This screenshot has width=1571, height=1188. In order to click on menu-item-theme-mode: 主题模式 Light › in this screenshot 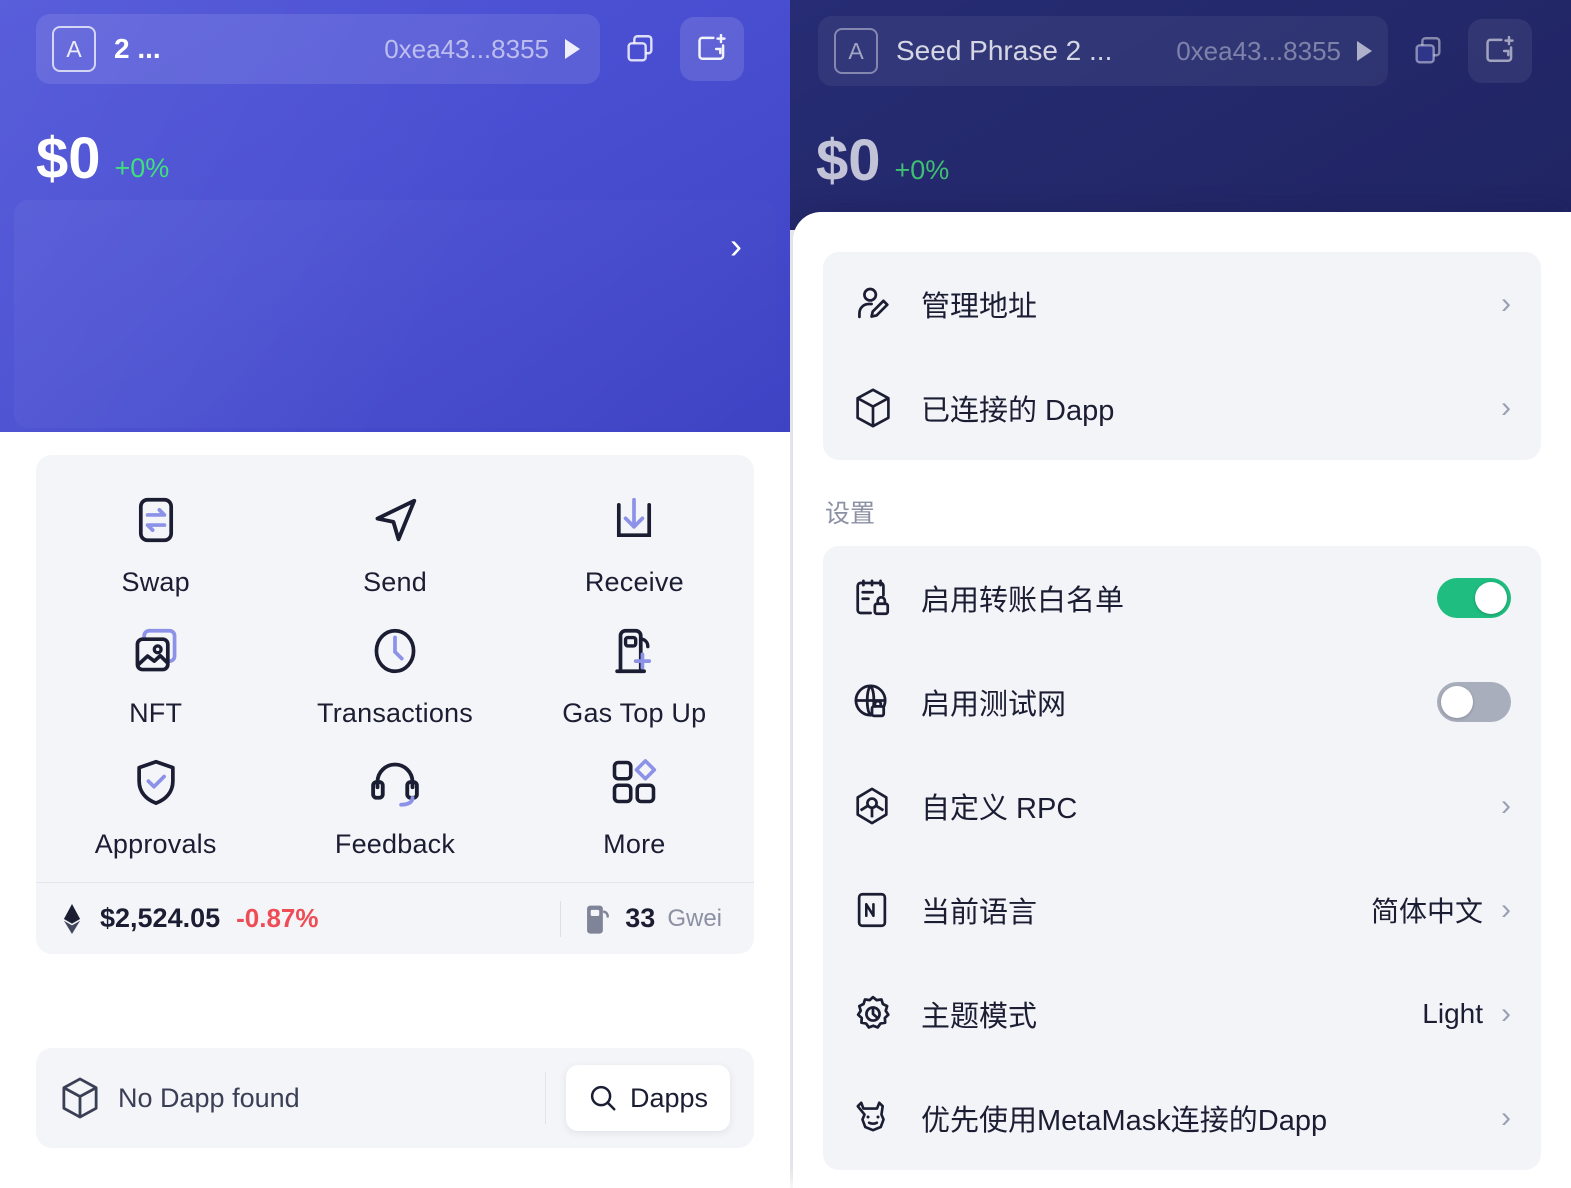, I will do `click(1182, 1014)`.